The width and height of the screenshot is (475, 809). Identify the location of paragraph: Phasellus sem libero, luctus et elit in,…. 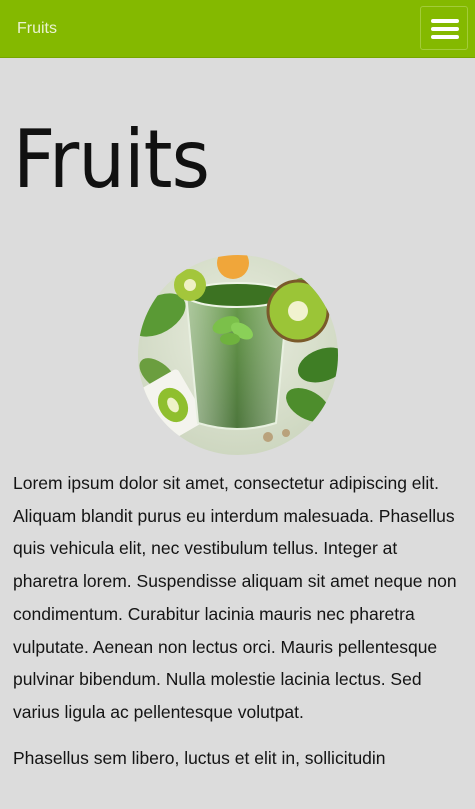
(199, 757).